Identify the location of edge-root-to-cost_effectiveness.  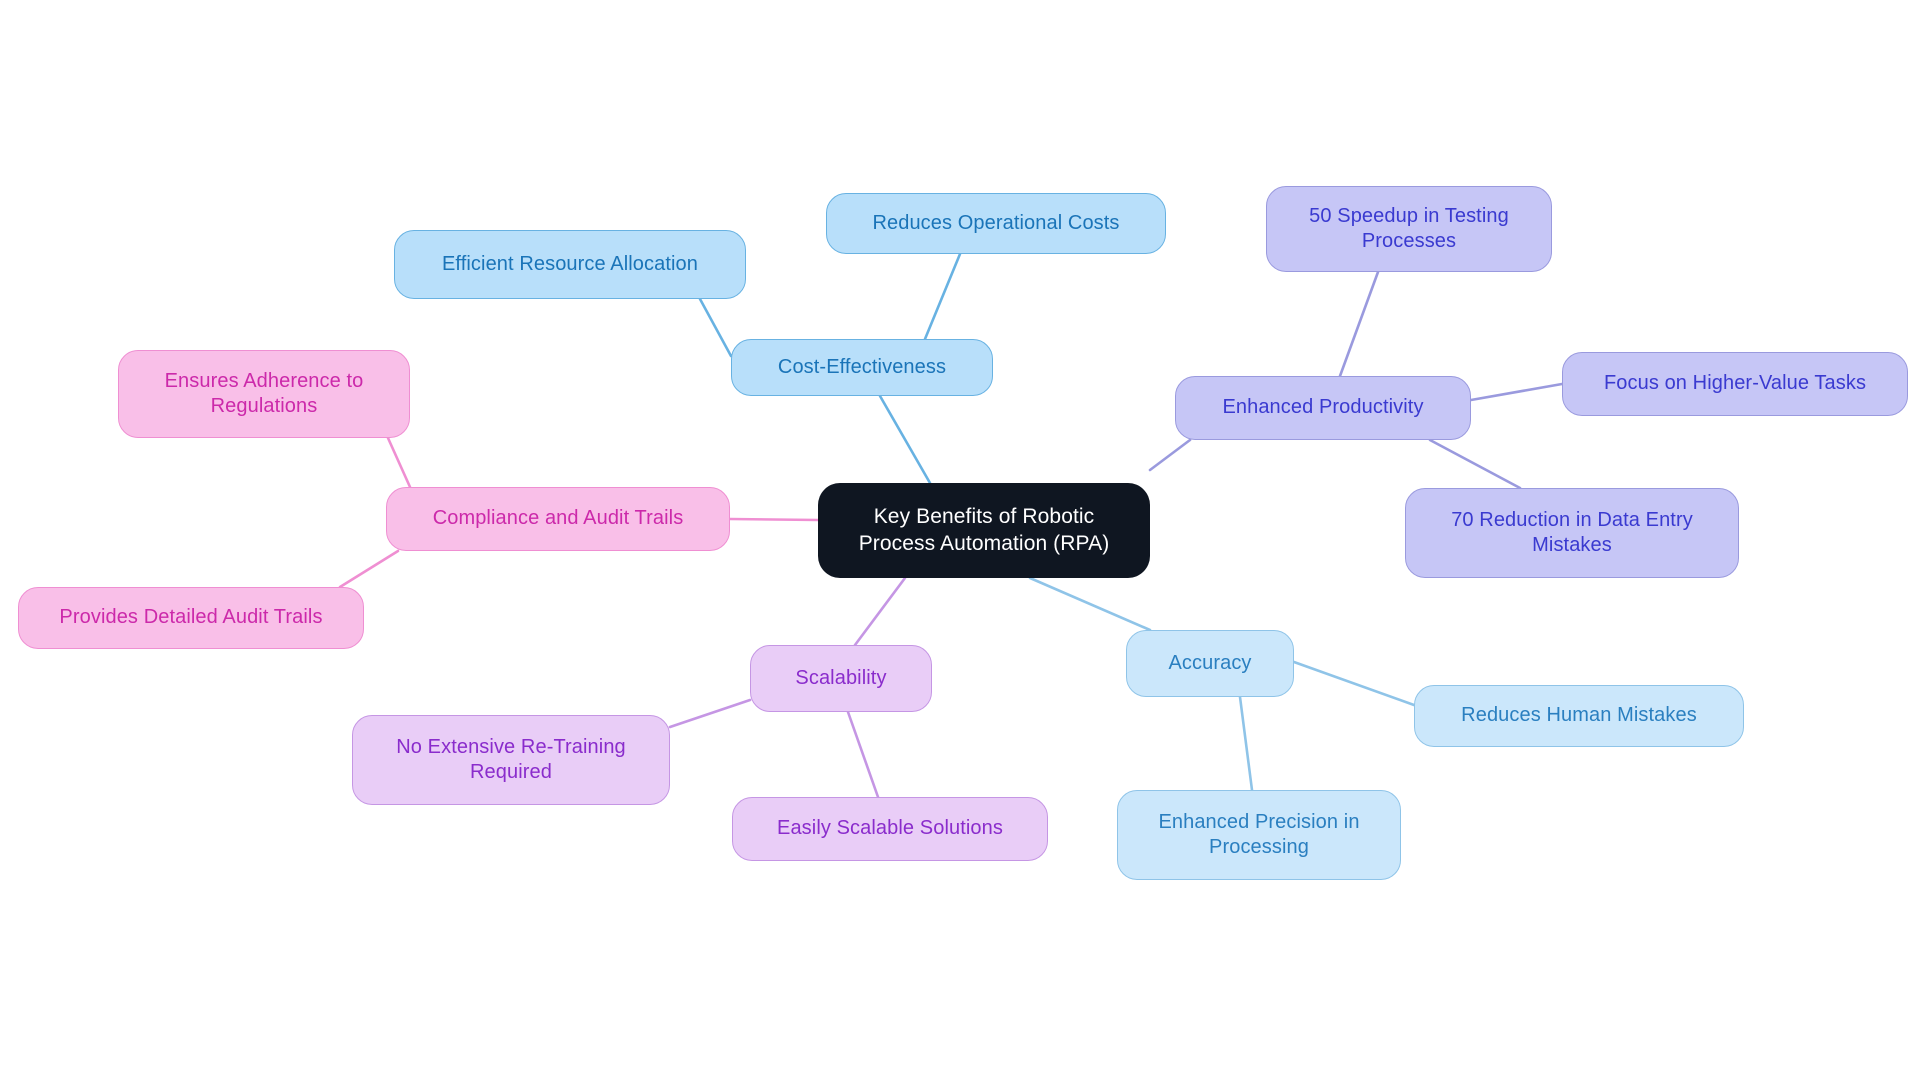
(905, 439).